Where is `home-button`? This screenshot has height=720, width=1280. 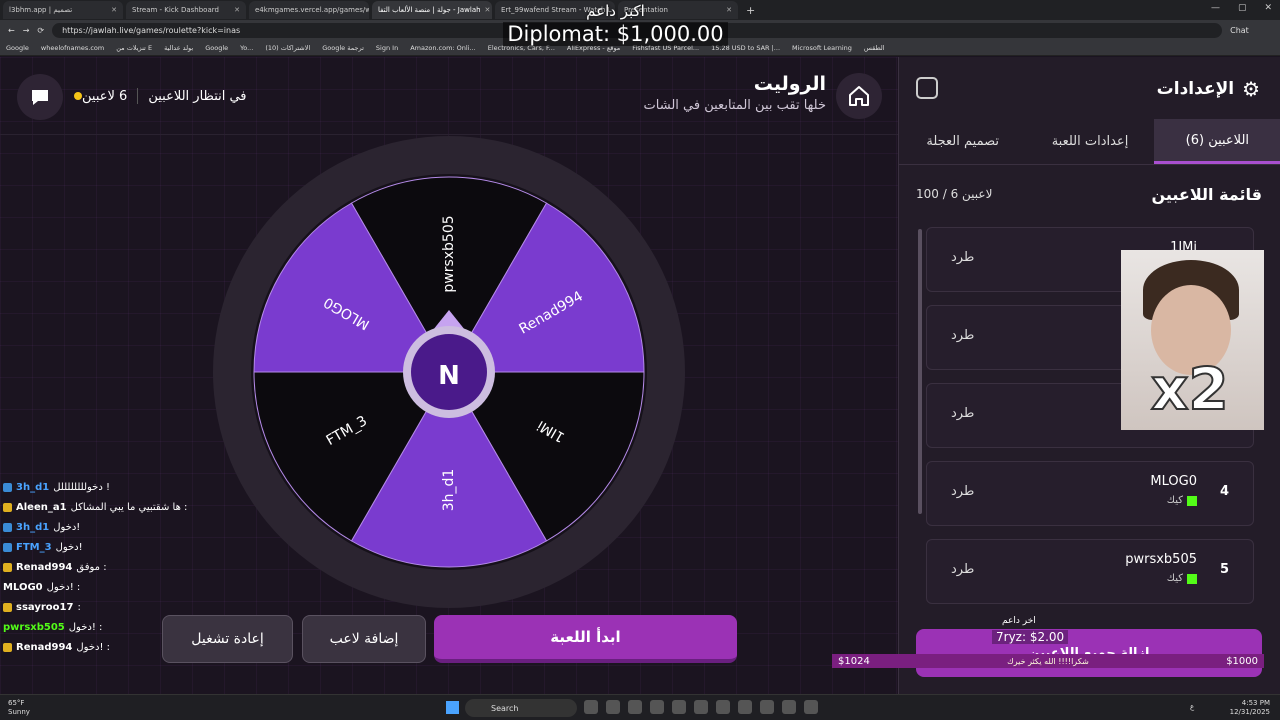
home-button is located at coordinates (859, 96).